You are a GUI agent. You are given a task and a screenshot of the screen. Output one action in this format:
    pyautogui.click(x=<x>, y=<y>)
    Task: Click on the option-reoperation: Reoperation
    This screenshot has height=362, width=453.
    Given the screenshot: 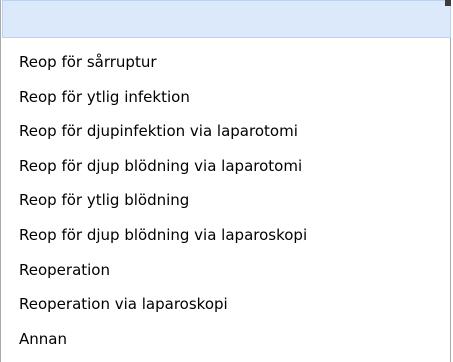 What is the action you would take?
    pyautogui.click(x=226, y=270)
    